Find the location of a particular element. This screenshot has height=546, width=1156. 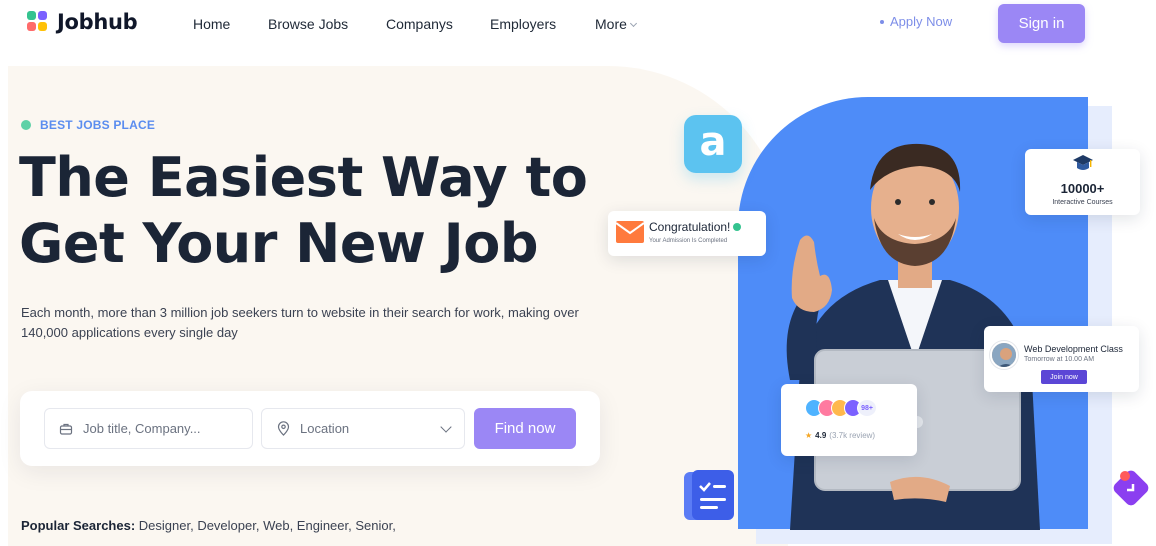

envelope-icon is located at coordinates (630, 232).